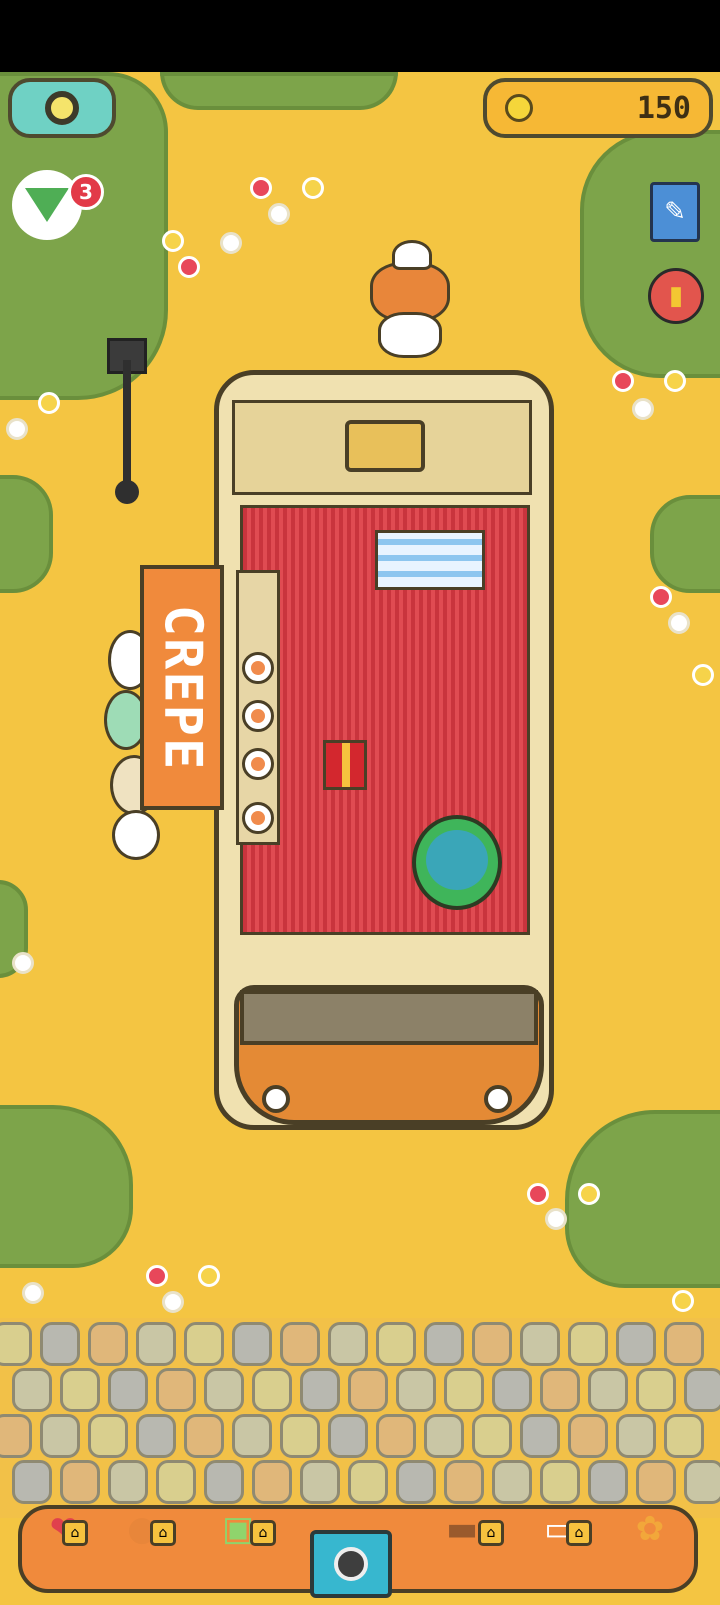  I want to click on notebook-icon: ✎, so click(675, 212).